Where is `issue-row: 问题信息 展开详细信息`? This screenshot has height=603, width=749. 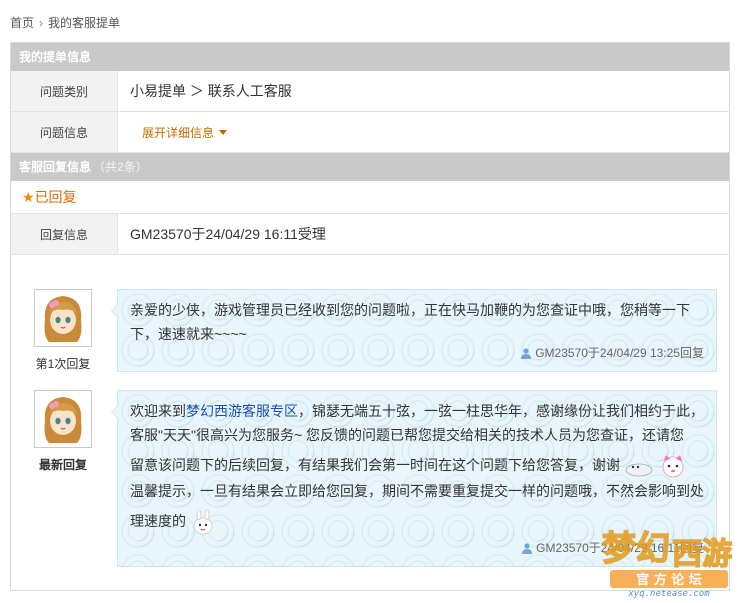
issue-row: 问题信息 展开详细信息 is located at coordinates (370, 132).